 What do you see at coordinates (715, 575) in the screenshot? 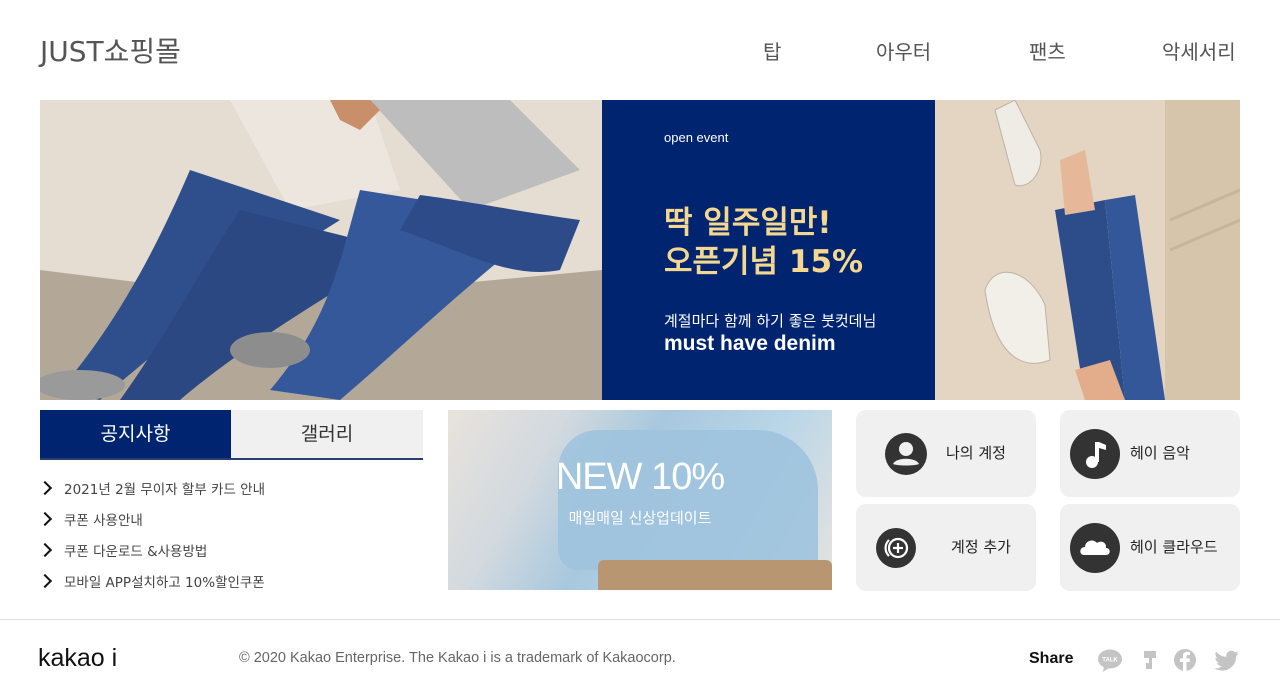
I see `promo-pants-image` at bounding box center [715, 575].